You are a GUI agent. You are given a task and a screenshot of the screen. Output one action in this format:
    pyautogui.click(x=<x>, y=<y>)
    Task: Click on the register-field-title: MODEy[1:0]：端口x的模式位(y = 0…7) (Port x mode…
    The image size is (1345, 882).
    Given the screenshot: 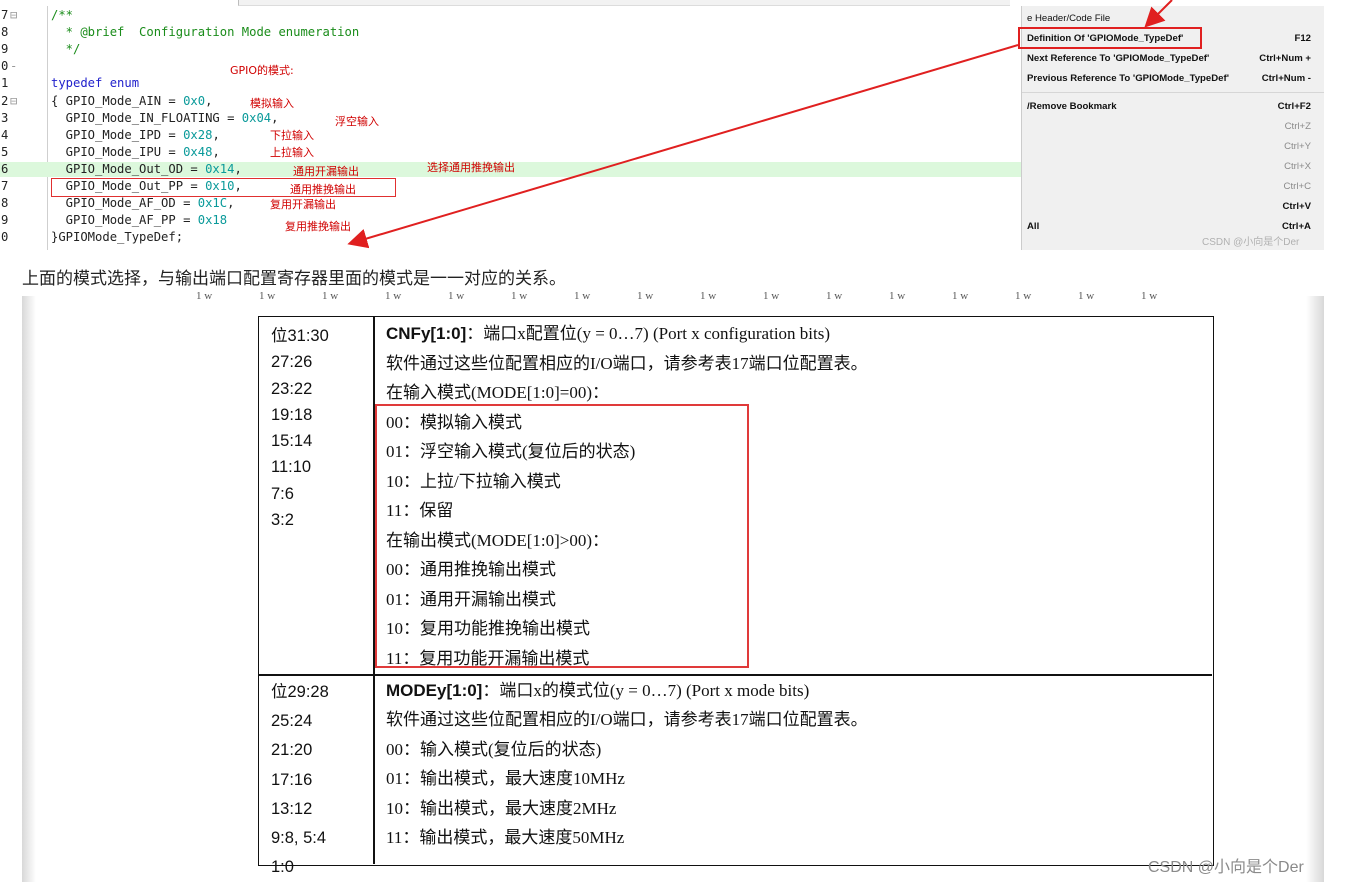 What is the action you would take?
    pyautogui.click(x=598, y=690)
    